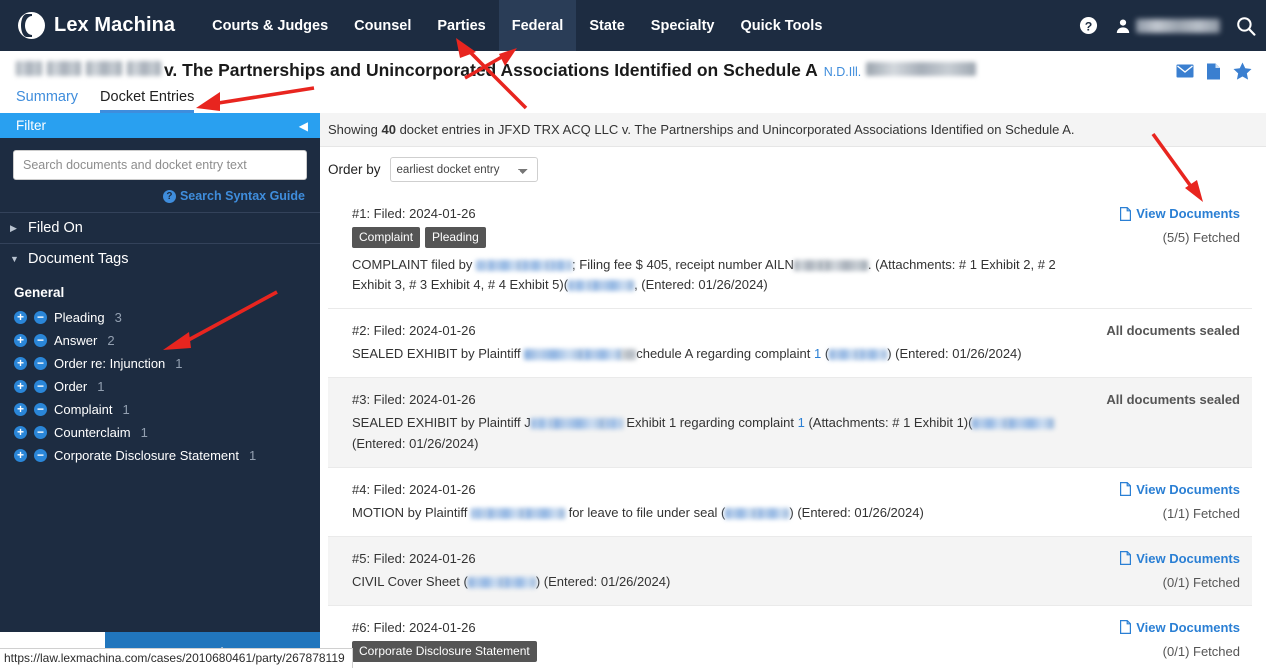 The width and height of the screenshot is (1266, 668). I want to click on docket-entry-actions: All documents sealed, so click(1173, 330).